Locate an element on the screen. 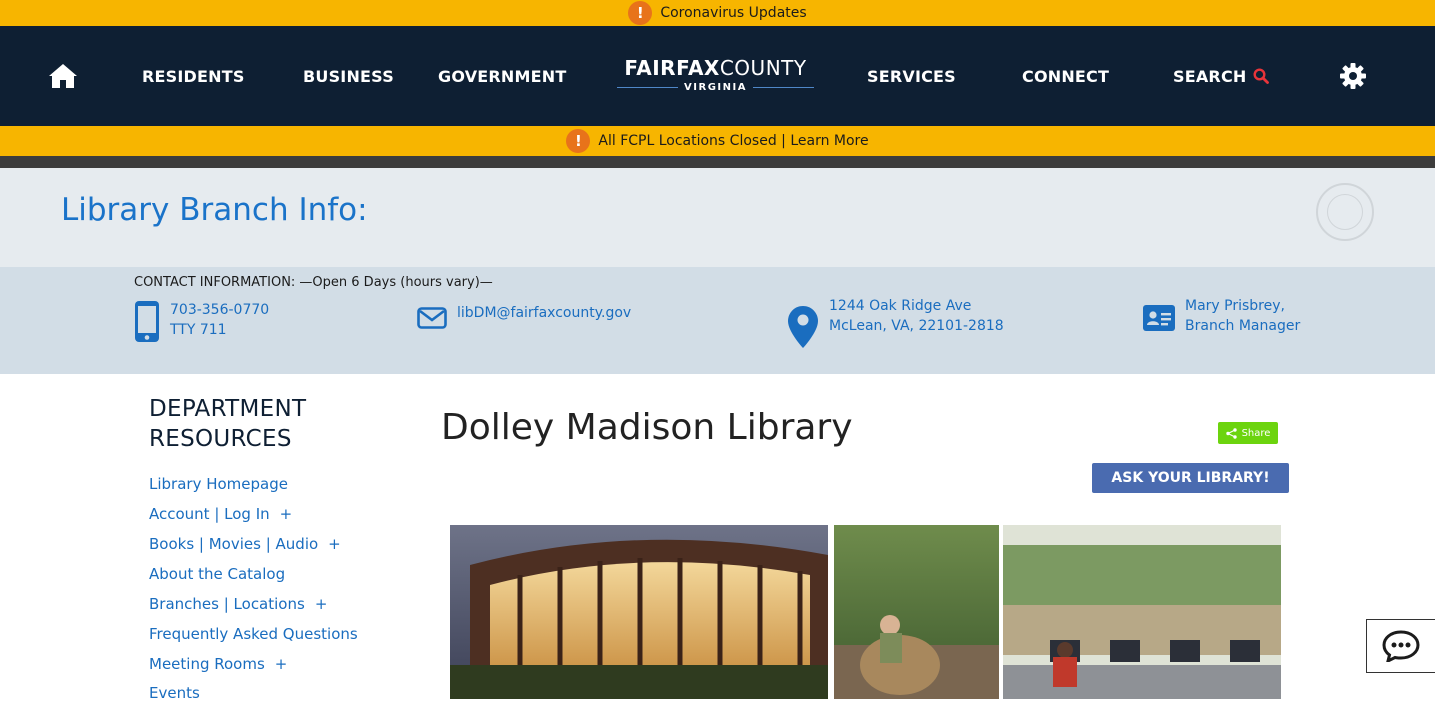  share-label: Share is located at coordinates (1256, 433).